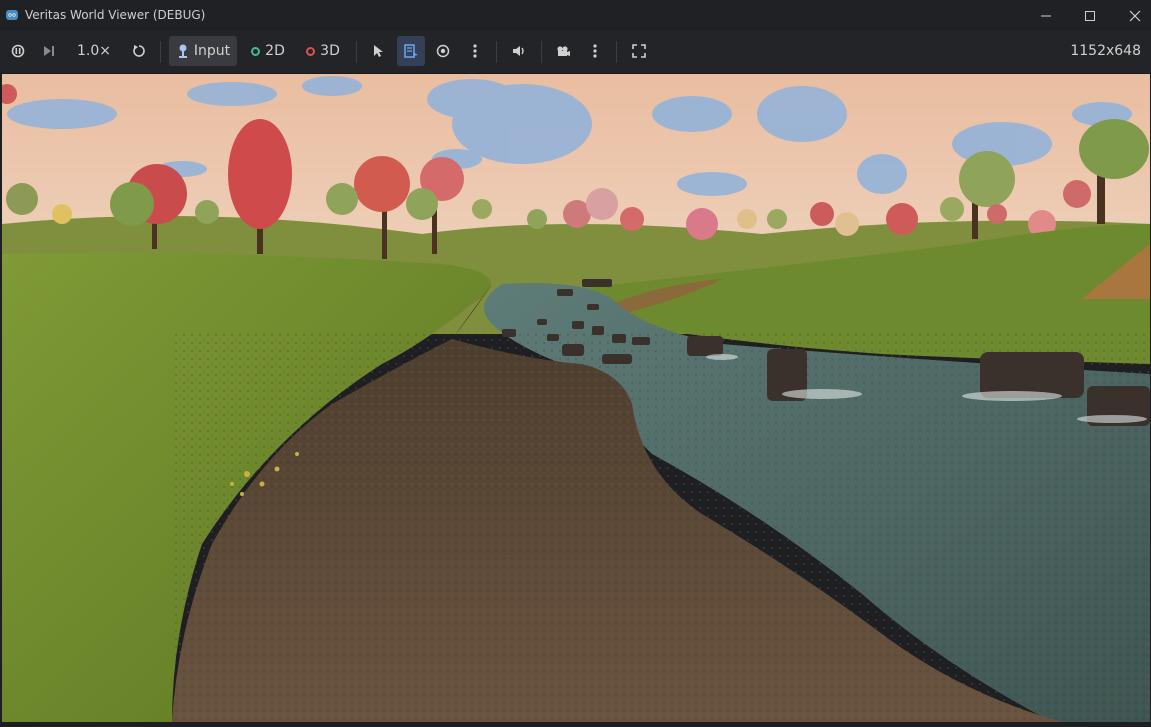  I want to click on mode-3d-label: 3D, so click(330, 51).